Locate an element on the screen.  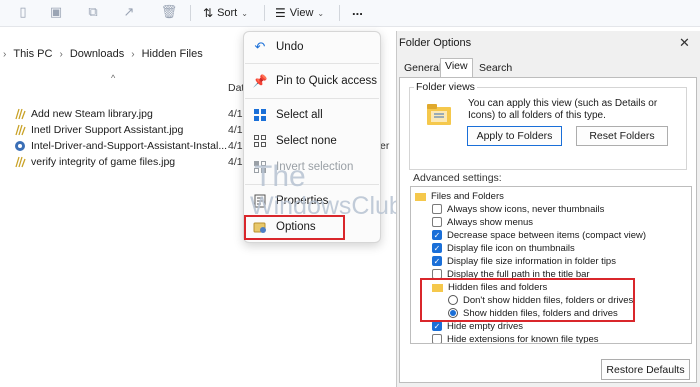
select-none-icon is located at coordinates (260, 141).